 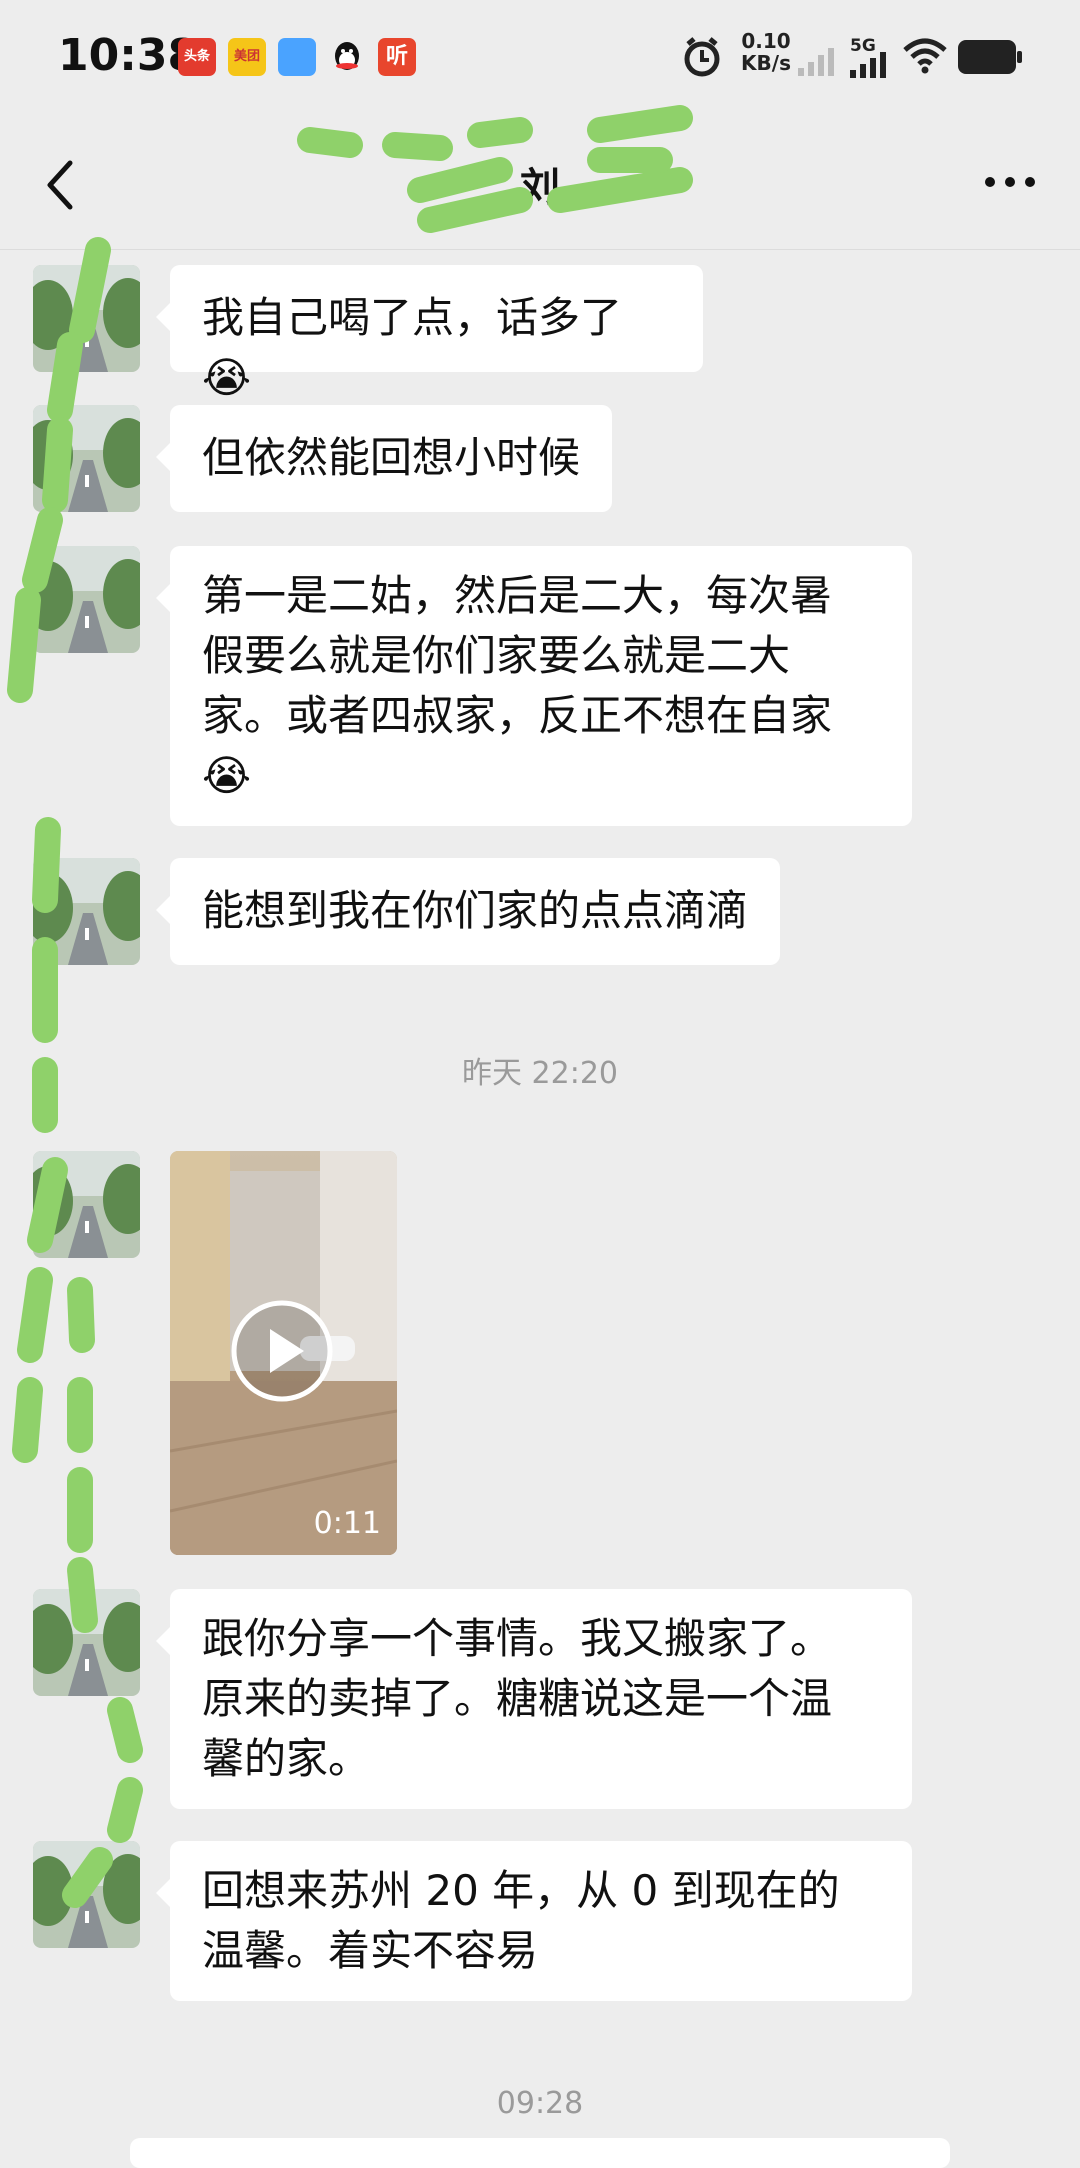 I want to click on signal-weak-icon, so click(x=816, y=62).